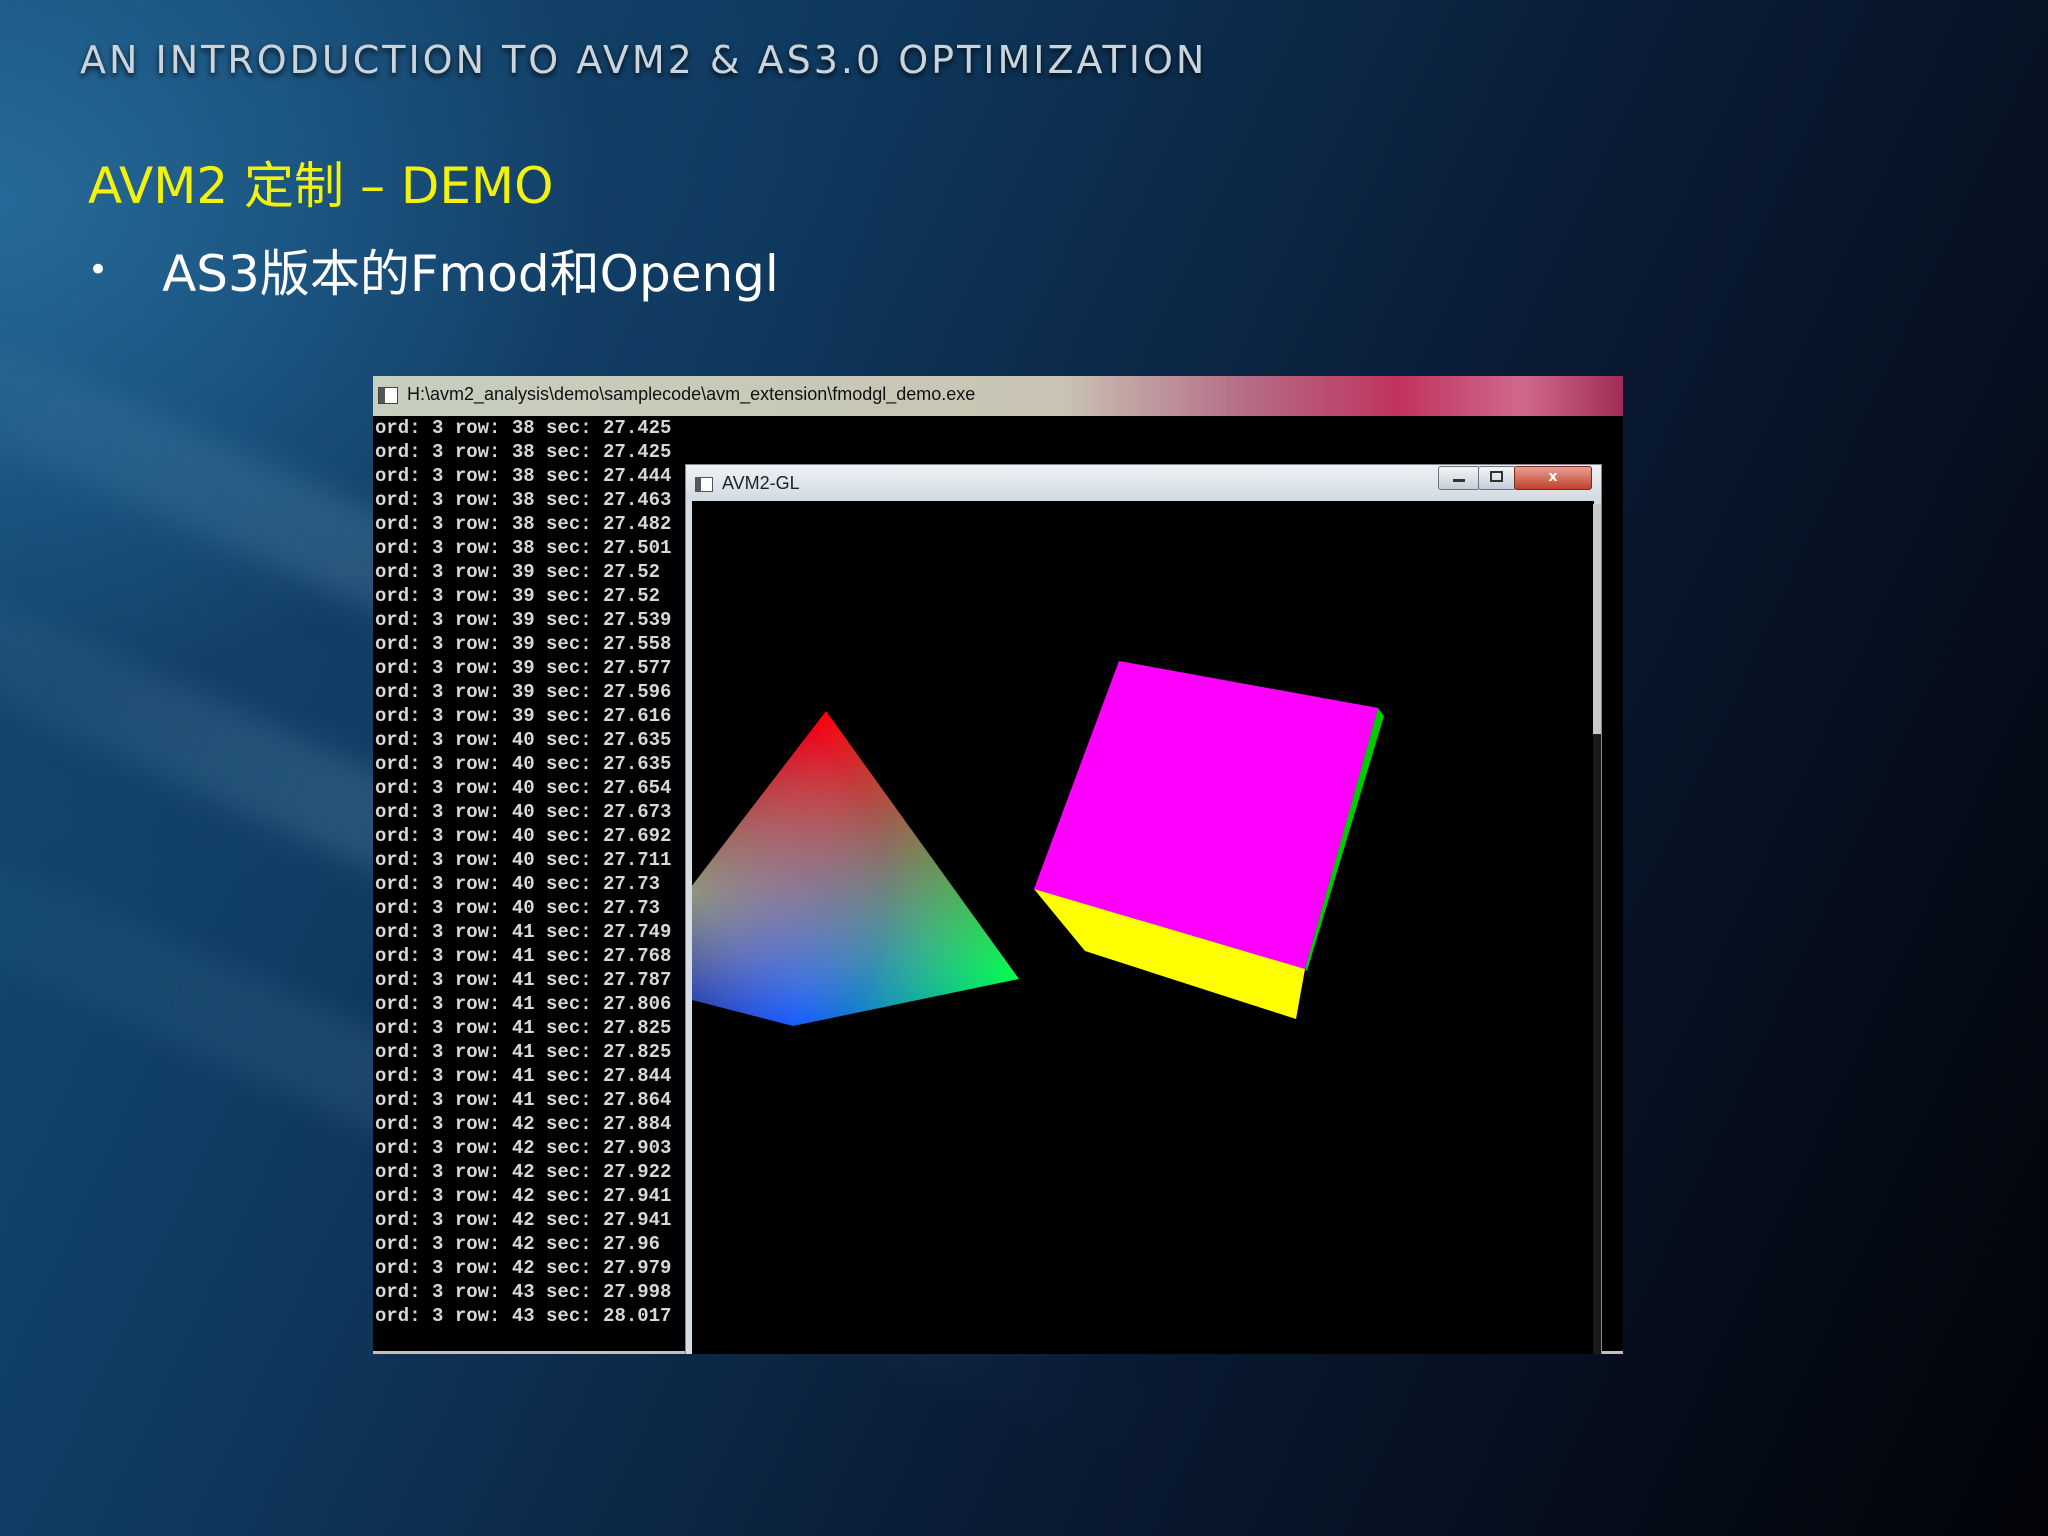 This screenshot has height=1536, width=2048. Describe the element at coordinates (523, 1076) in the screenshot. I see `console-line: ord: 3 row: 41 sec: 27.844` at that location.